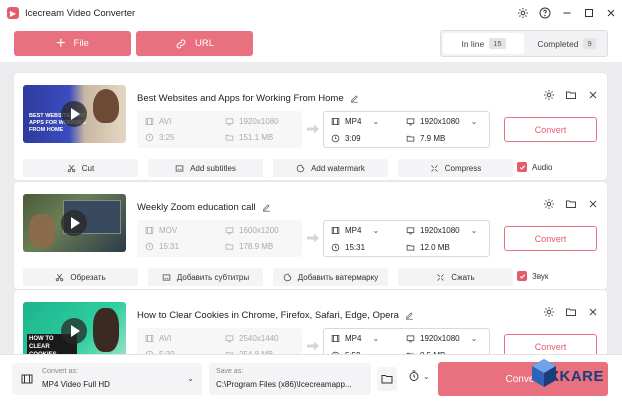  Describe the element at coordinates (414, 375) in the screenshot. I see `timer-icon` at that location.